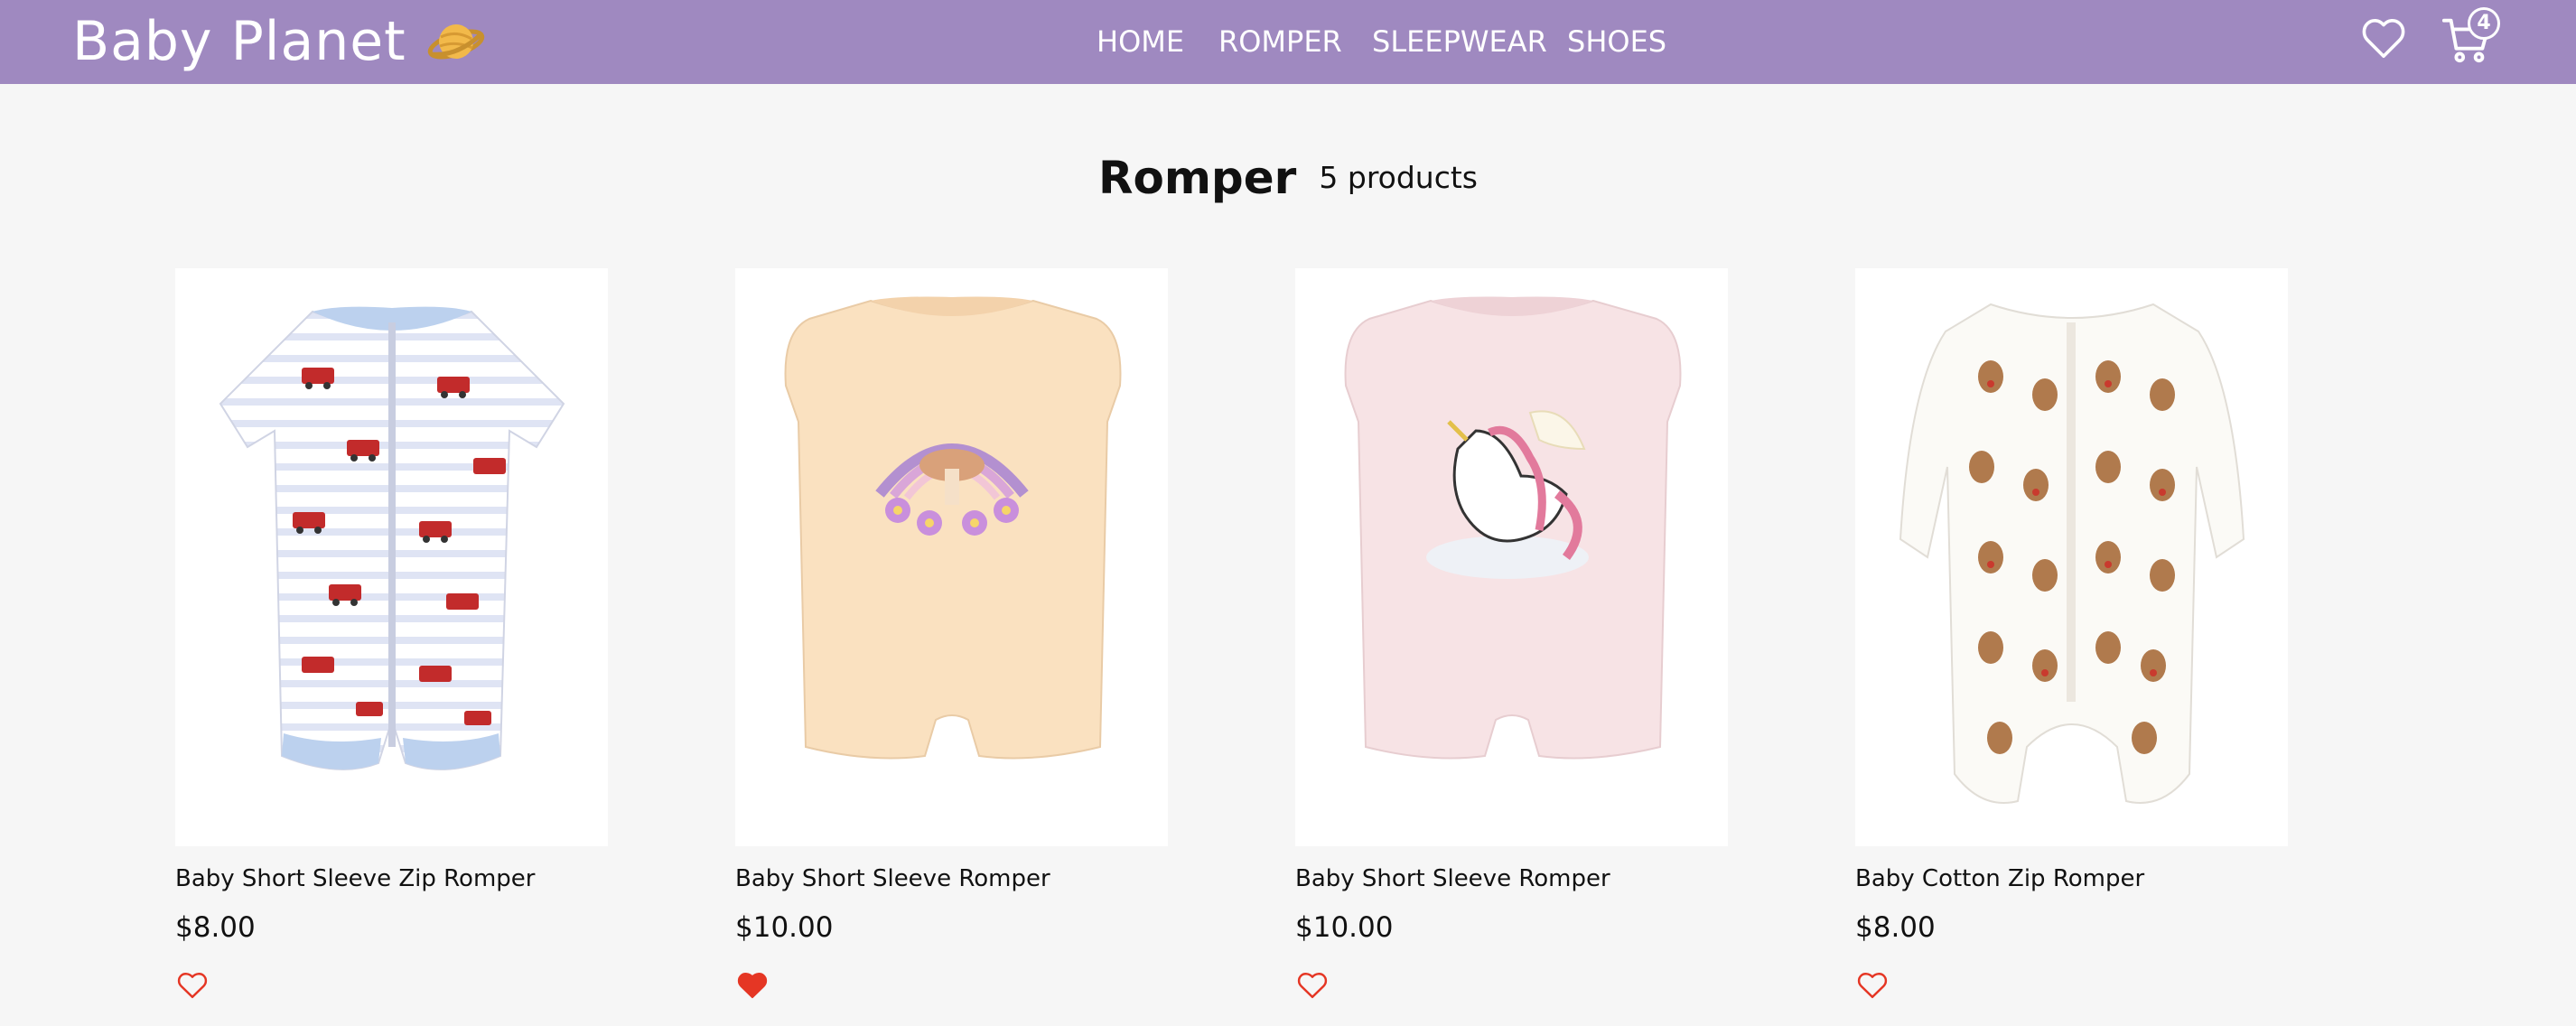  Describe the element at coordinates (1616, 41) in the screenshot. I see `nav-shoes: SHOES` at that location.